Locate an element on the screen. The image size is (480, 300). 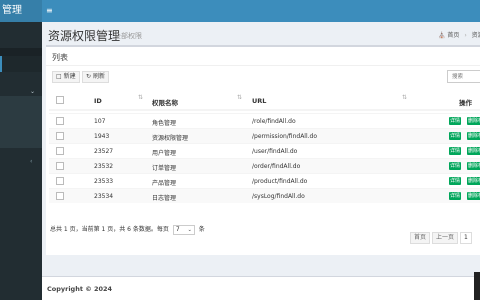
refresh-icon: ↻ is located at coordinates (89, 76).